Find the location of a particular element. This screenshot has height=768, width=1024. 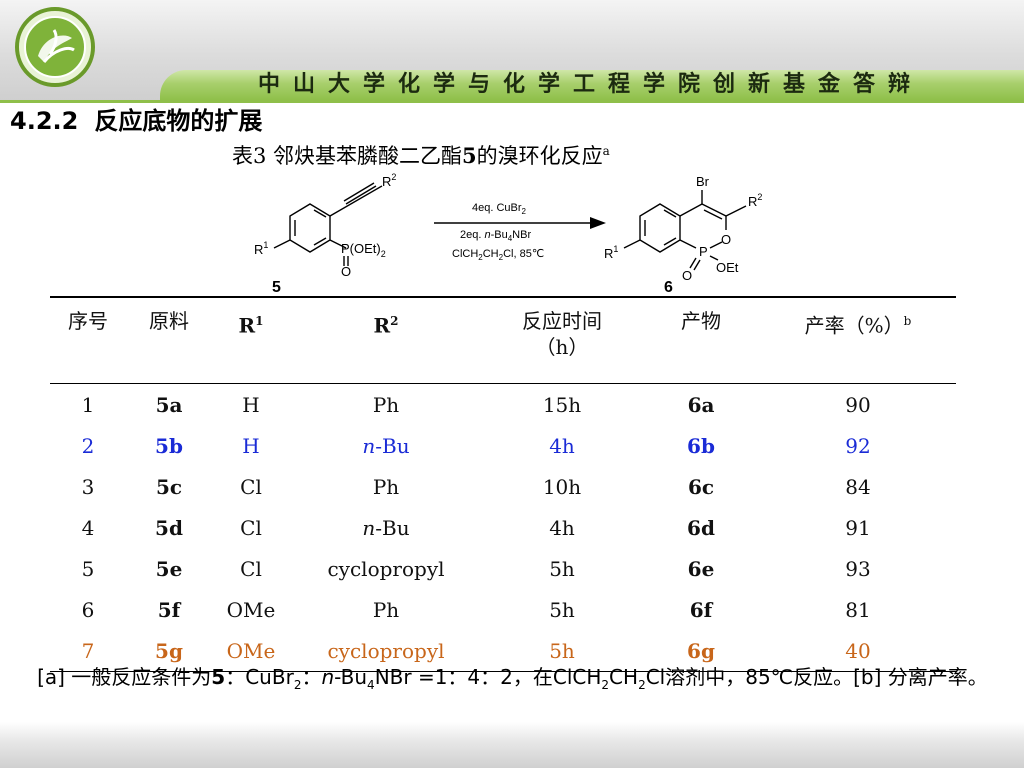

product-ring-o: O is located at coordinates (726, 239).